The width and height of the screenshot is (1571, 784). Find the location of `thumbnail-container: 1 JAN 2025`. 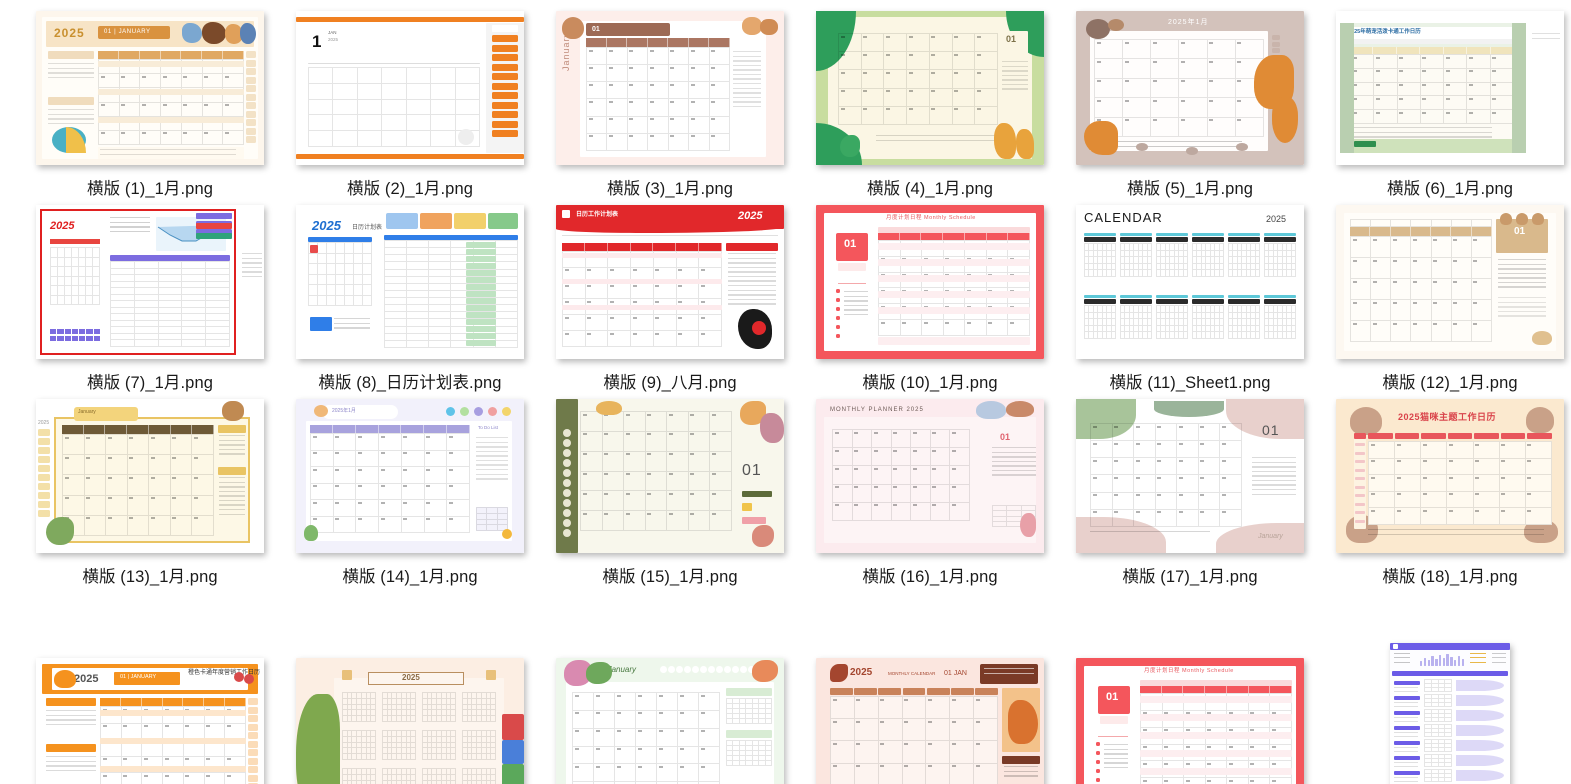

thumbnail-container: 1 JAN 2025 is located at coordinates (410, 88).